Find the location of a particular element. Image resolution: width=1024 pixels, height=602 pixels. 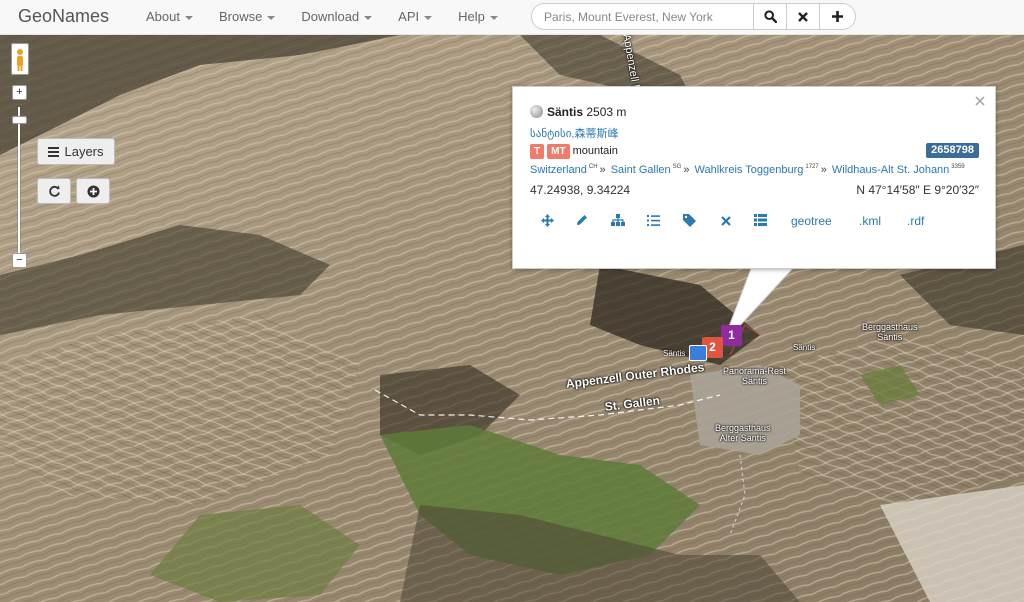

delete-button is located at coordinates (726, 221).